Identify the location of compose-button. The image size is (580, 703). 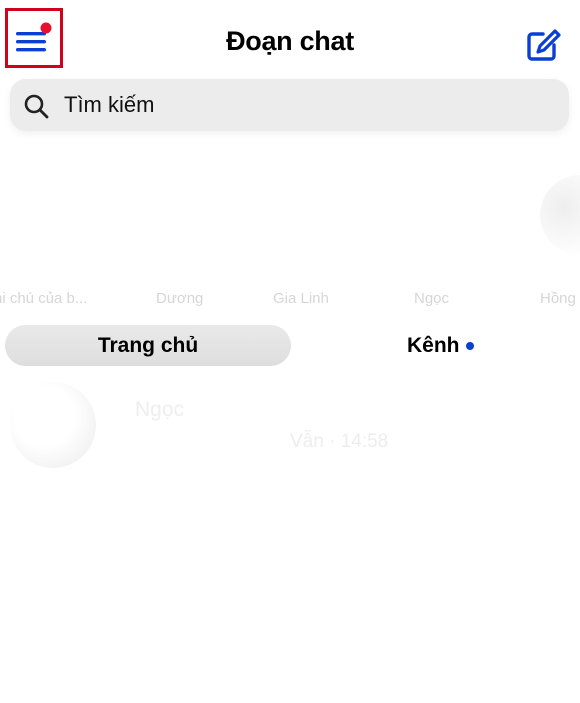
(544, 45).